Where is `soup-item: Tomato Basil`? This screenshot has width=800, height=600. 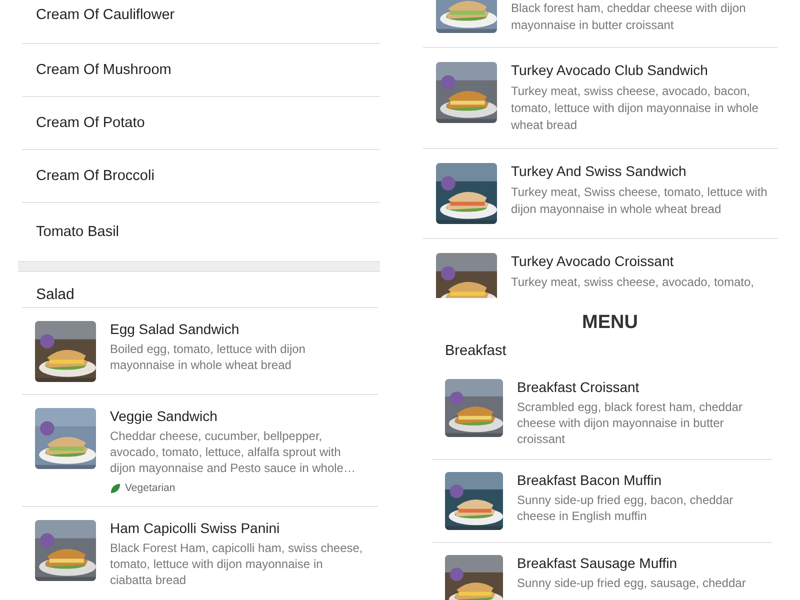 soup-item: Tomato Basil is located at coordinates (201, 232).